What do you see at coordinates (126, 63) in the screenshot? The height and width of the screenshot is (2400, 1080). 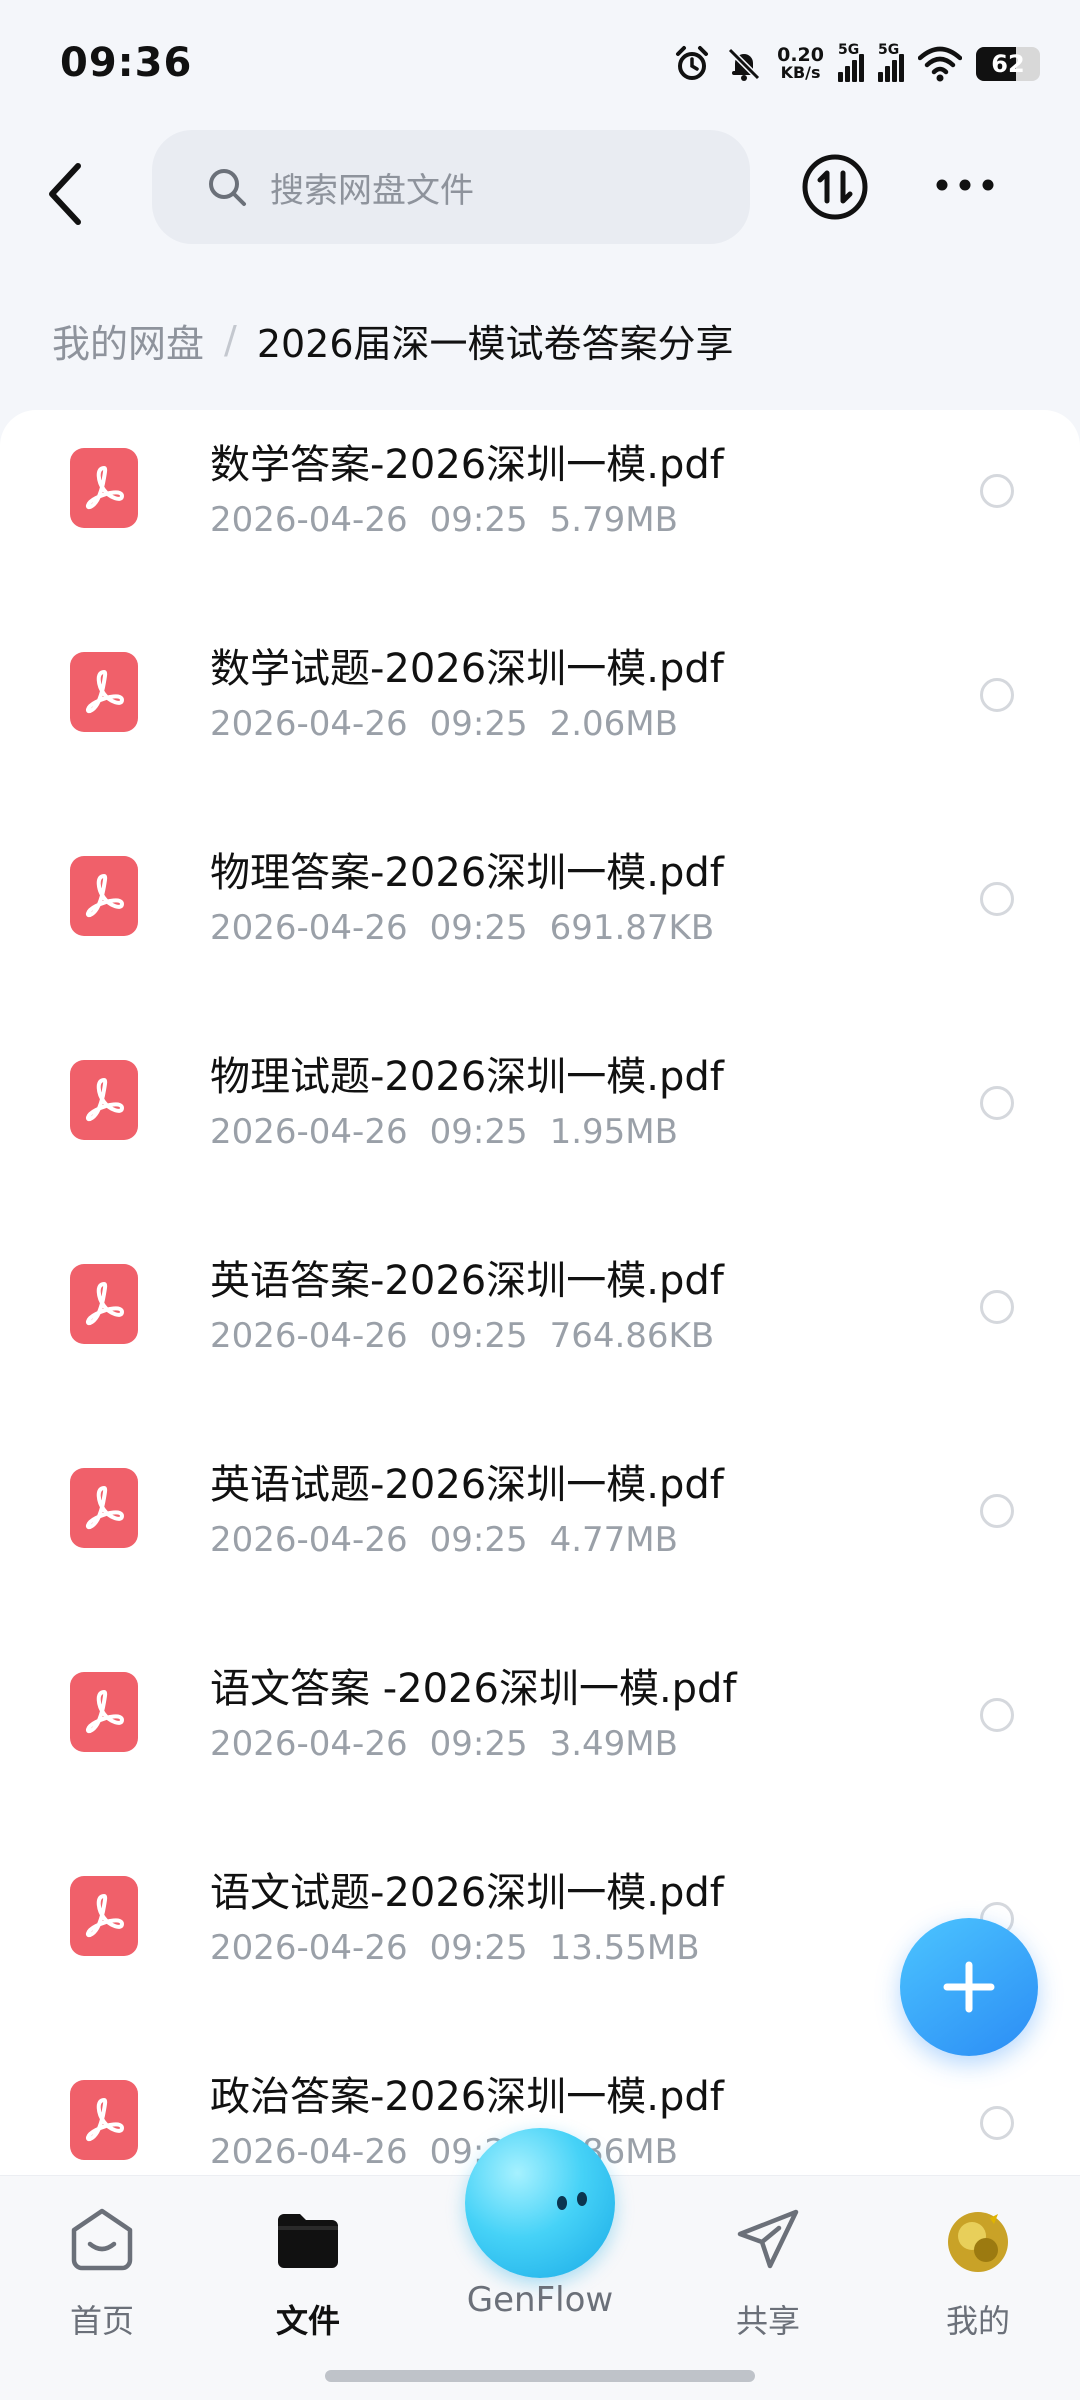 I see `status-time: 09:36` at bounding box center [126, 63].